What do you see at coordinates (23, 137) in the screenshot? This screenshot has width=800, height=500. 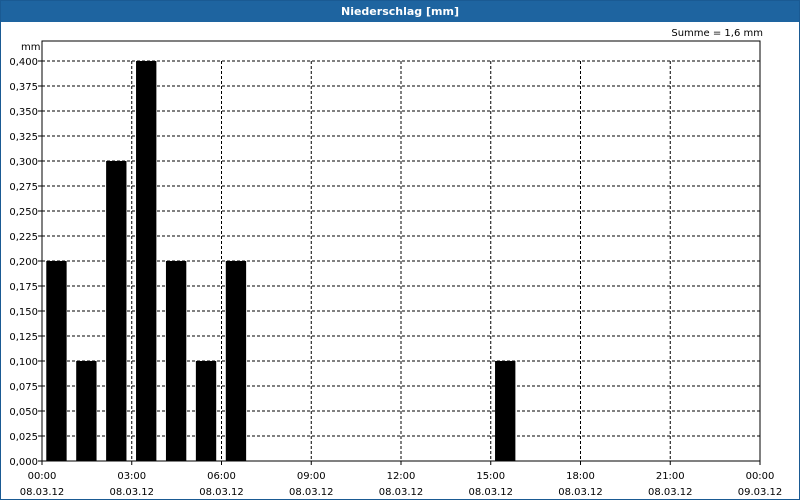 I see `y-tick-label: 0,325` at bounding box center [23, 137].